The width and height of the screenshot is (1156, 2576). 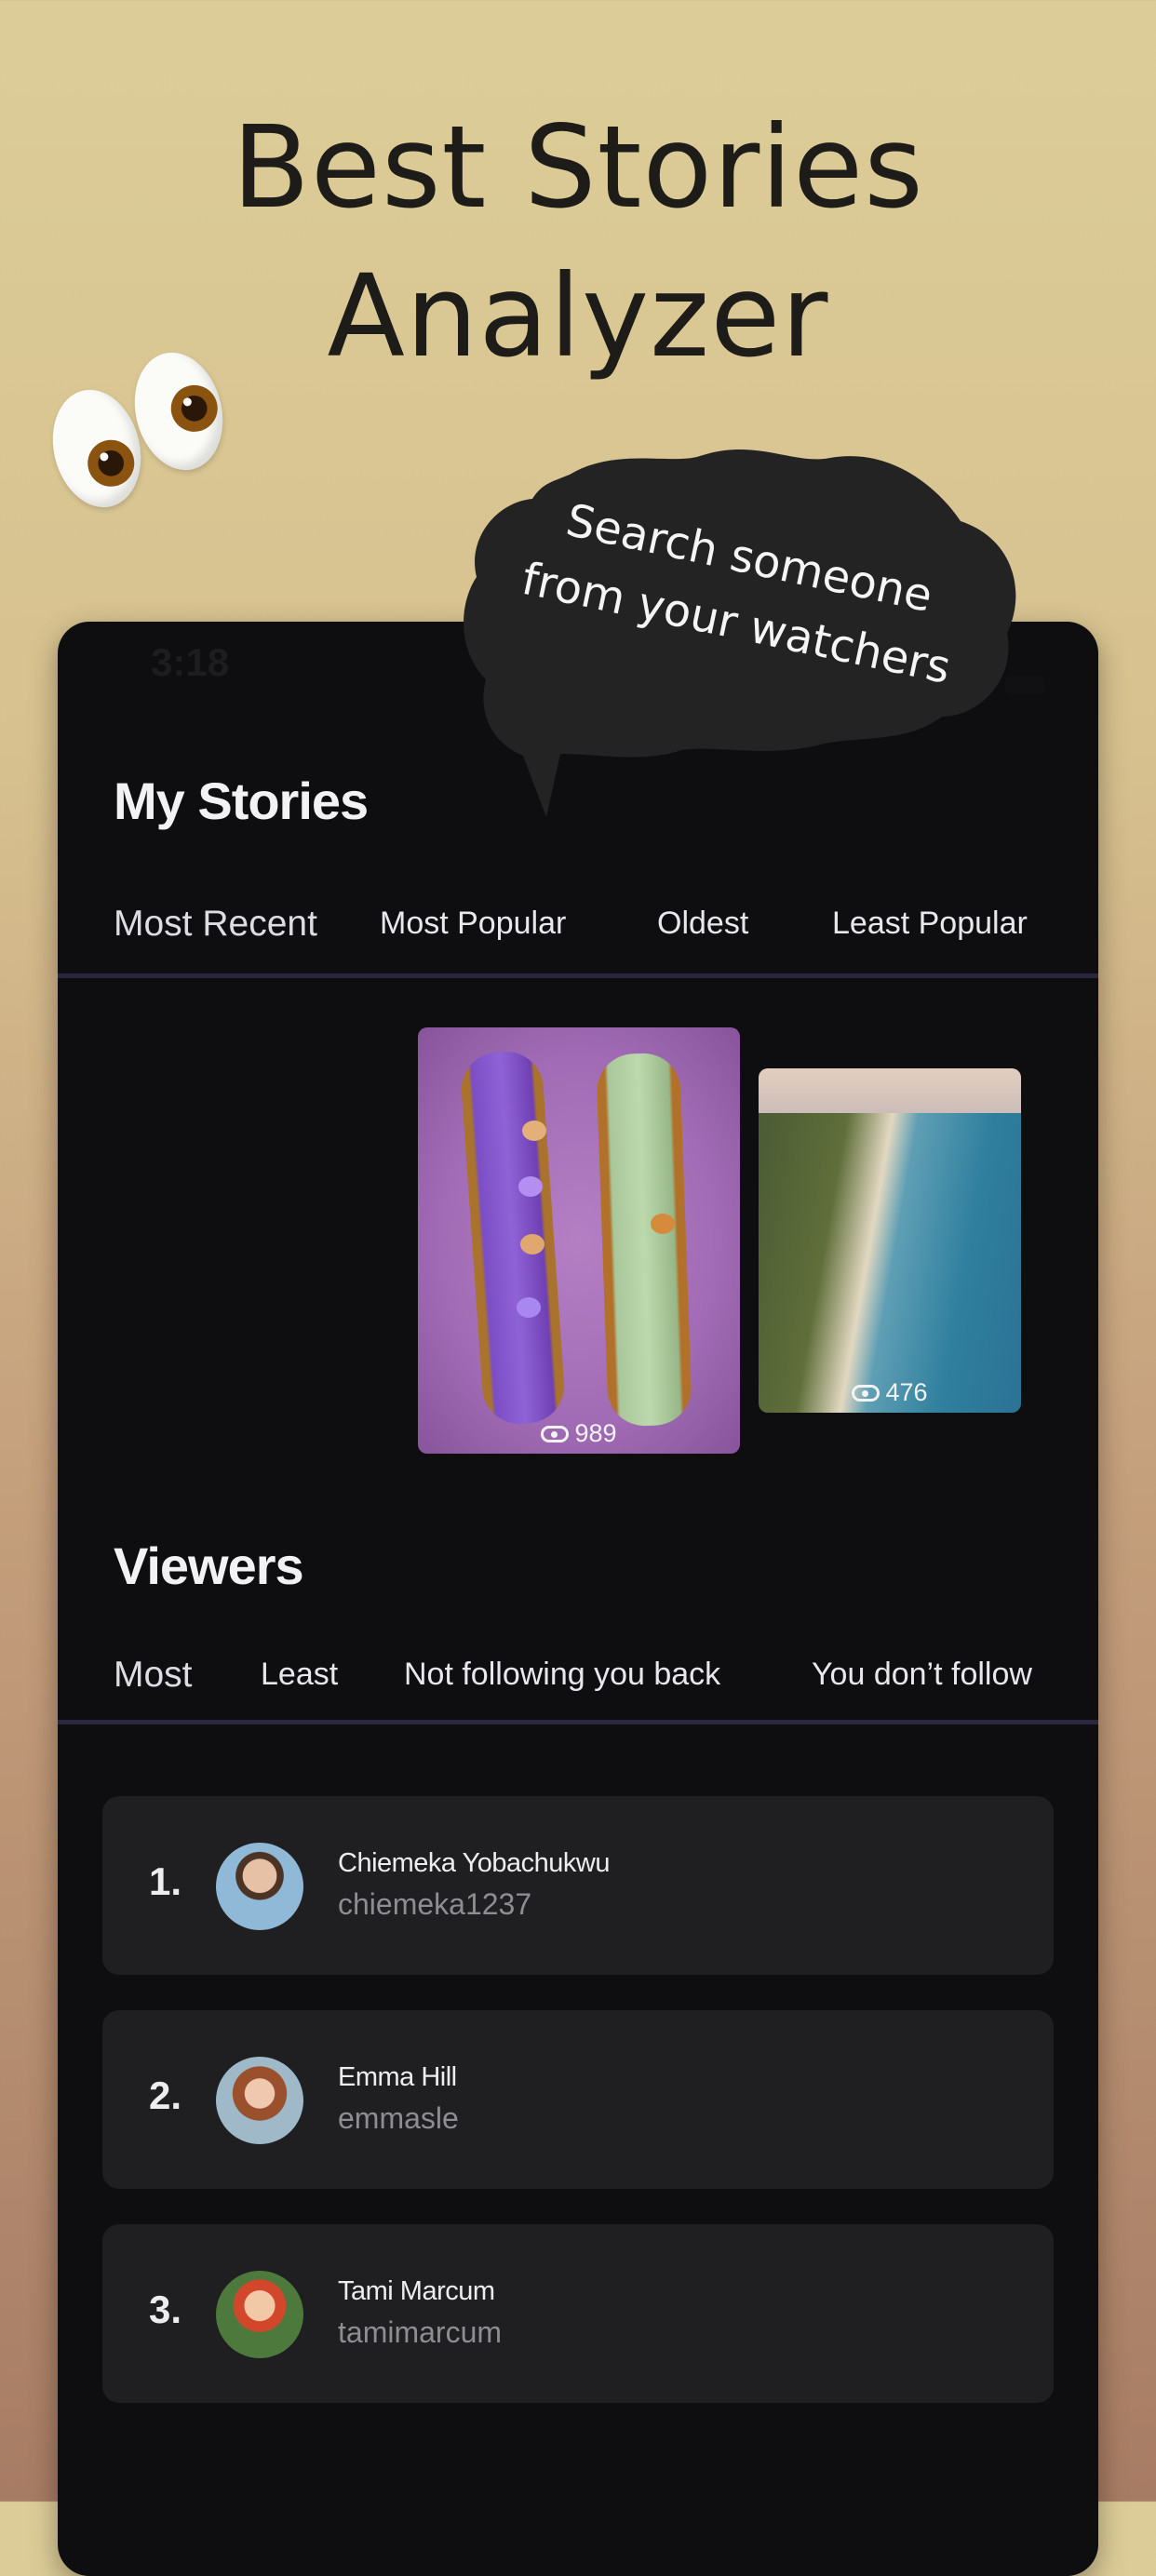 I want to click on tab-least-popular: Least Popular, so click(x=930, y=924).